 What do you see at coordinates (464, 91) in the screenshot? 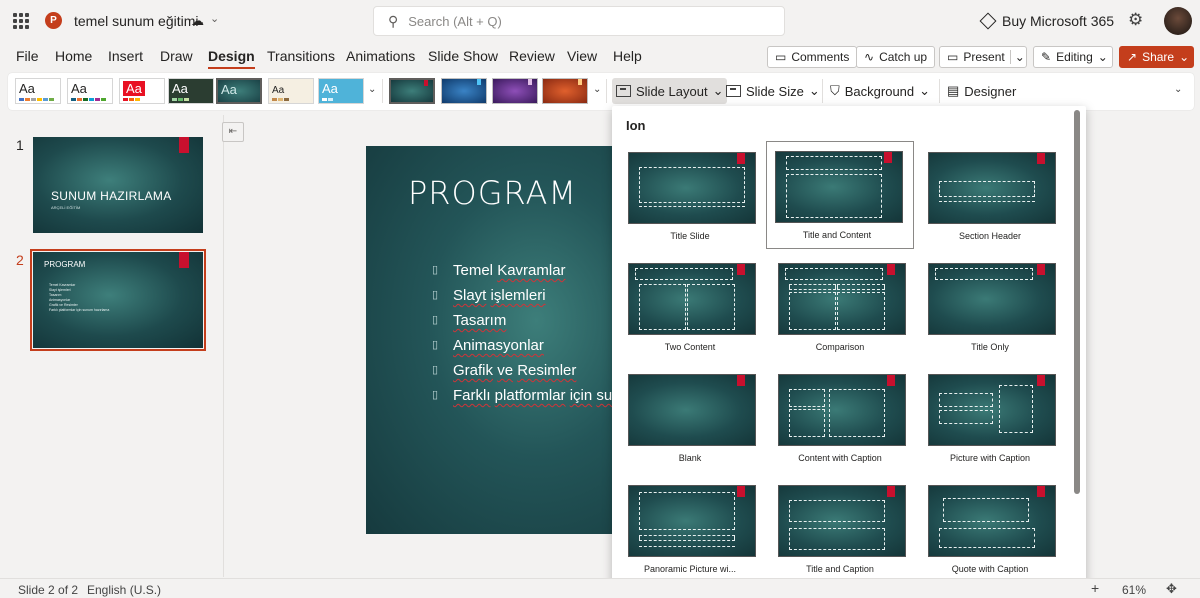
I see `variant-blue` at bounding box center [464, 91].